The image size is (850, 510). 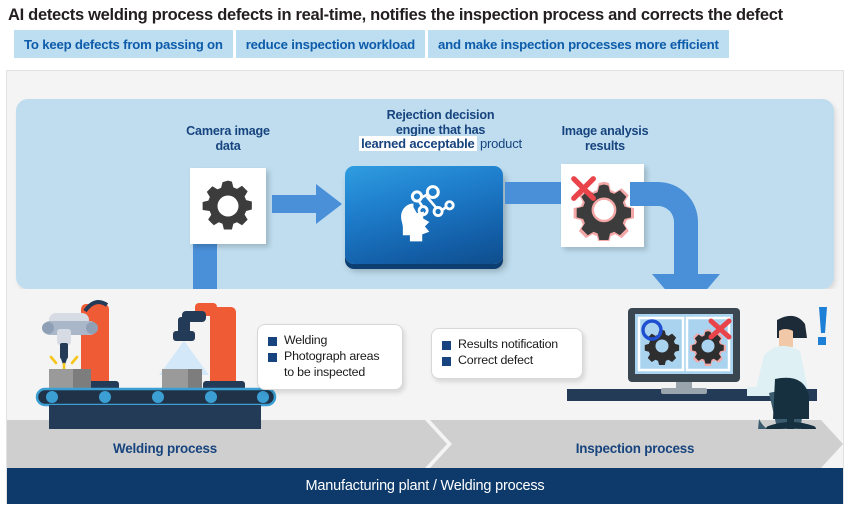 I want to click on engine-to-analysis-connector, so click(x=534, y=193).